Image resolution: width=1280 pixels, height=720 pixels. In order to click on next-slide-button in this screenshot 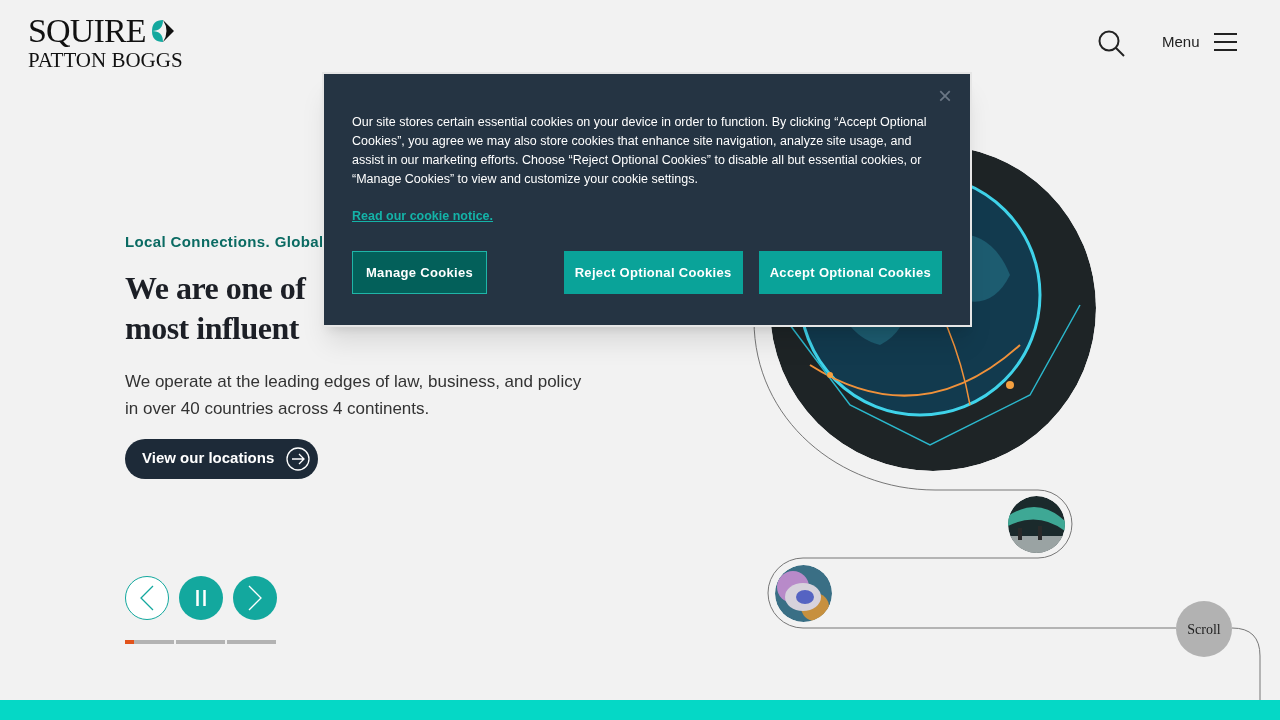, I will do `click(255, 598)`.